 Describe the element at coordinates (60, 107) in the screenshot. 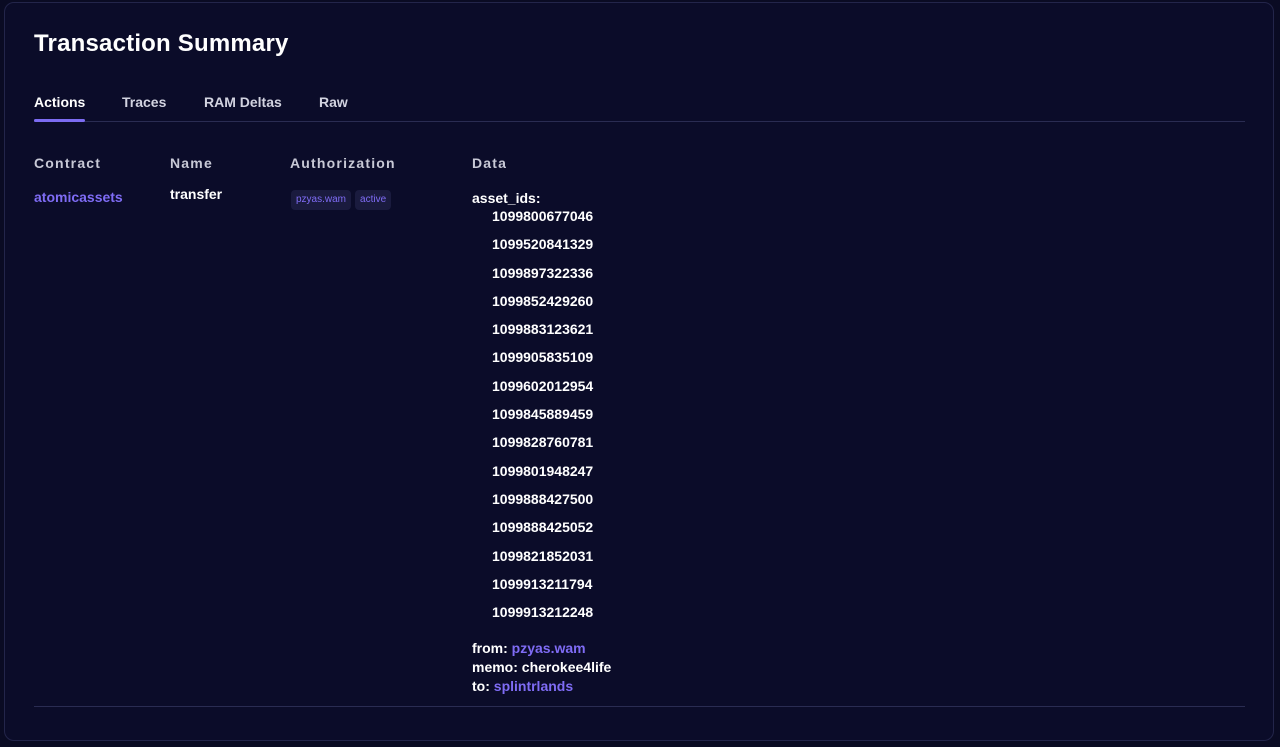

I see `tab-actions: Actions` at that location.